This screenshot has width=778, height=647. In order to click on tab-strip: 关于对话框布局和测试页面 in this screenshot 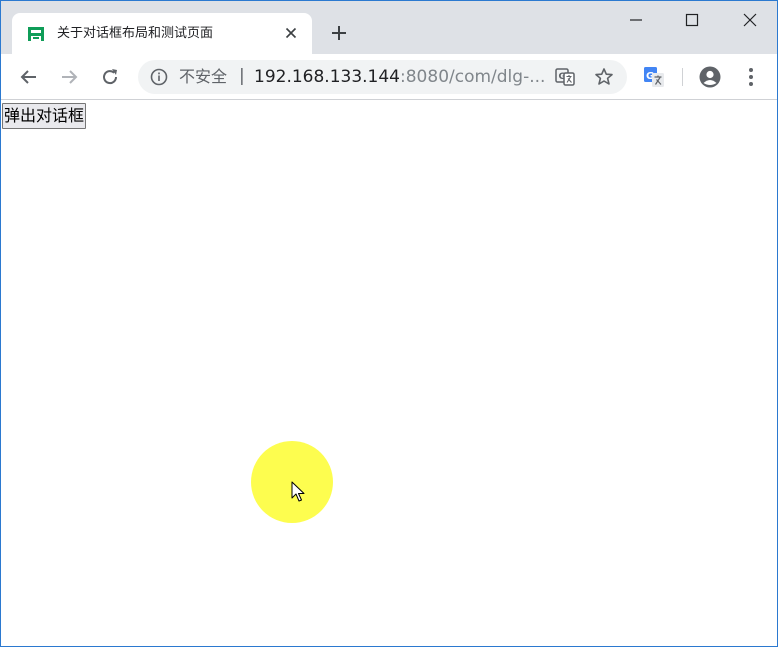, I will do `click(389, 27)`.